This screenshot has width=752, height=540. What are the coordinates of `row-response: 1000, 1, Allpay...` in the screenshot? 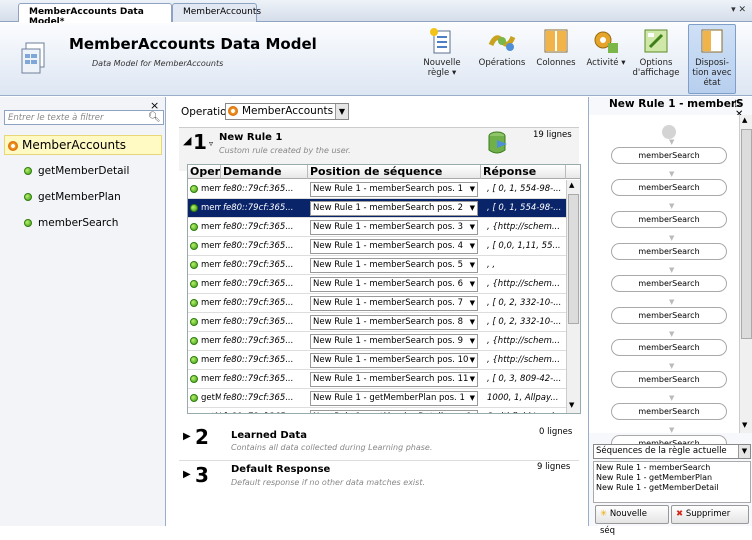 It's located at (523, 398).